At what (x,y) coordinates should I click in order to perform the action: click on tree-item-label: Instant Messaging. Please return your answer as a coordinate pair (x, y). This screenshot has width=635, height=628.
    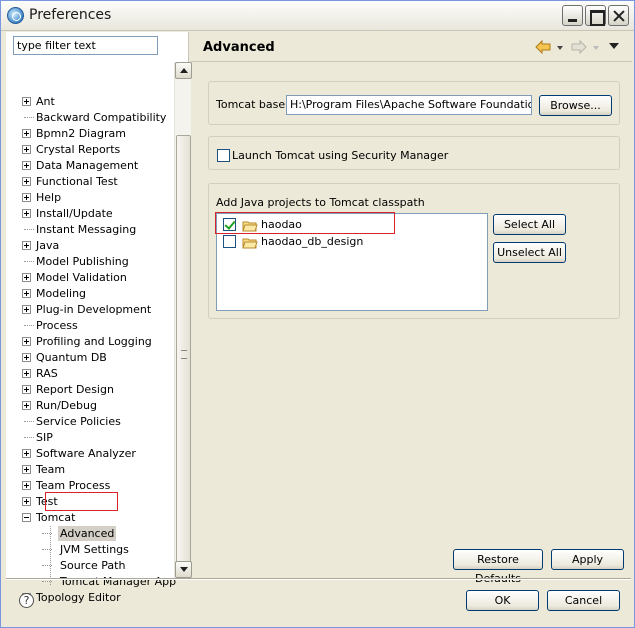
    Looking at the image, I should click on (86, 229).